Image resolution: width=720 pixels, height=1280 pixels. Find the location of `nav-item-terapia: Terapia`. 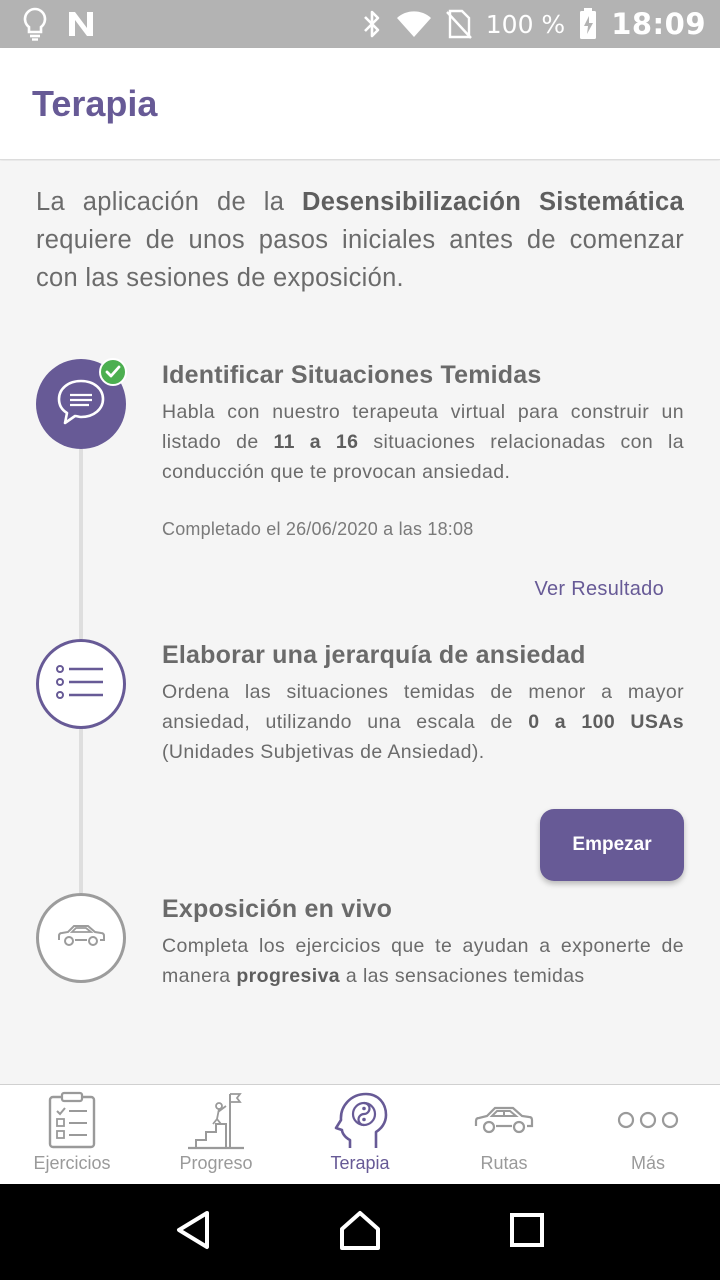

nav-item-terapia: Terapia is located at coordinates (360, 1134).